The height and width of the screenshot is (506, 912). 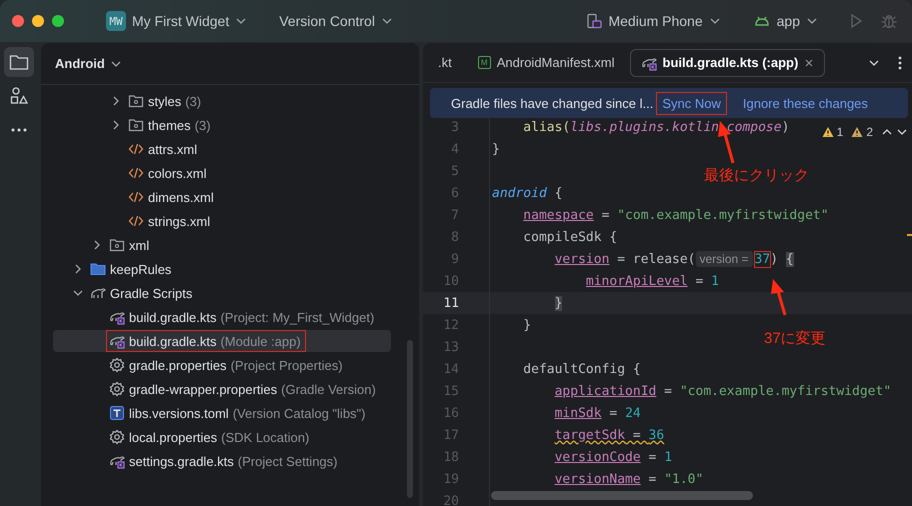 I want to click on code-line: versionCode = 1, so click(x=613, y=457).